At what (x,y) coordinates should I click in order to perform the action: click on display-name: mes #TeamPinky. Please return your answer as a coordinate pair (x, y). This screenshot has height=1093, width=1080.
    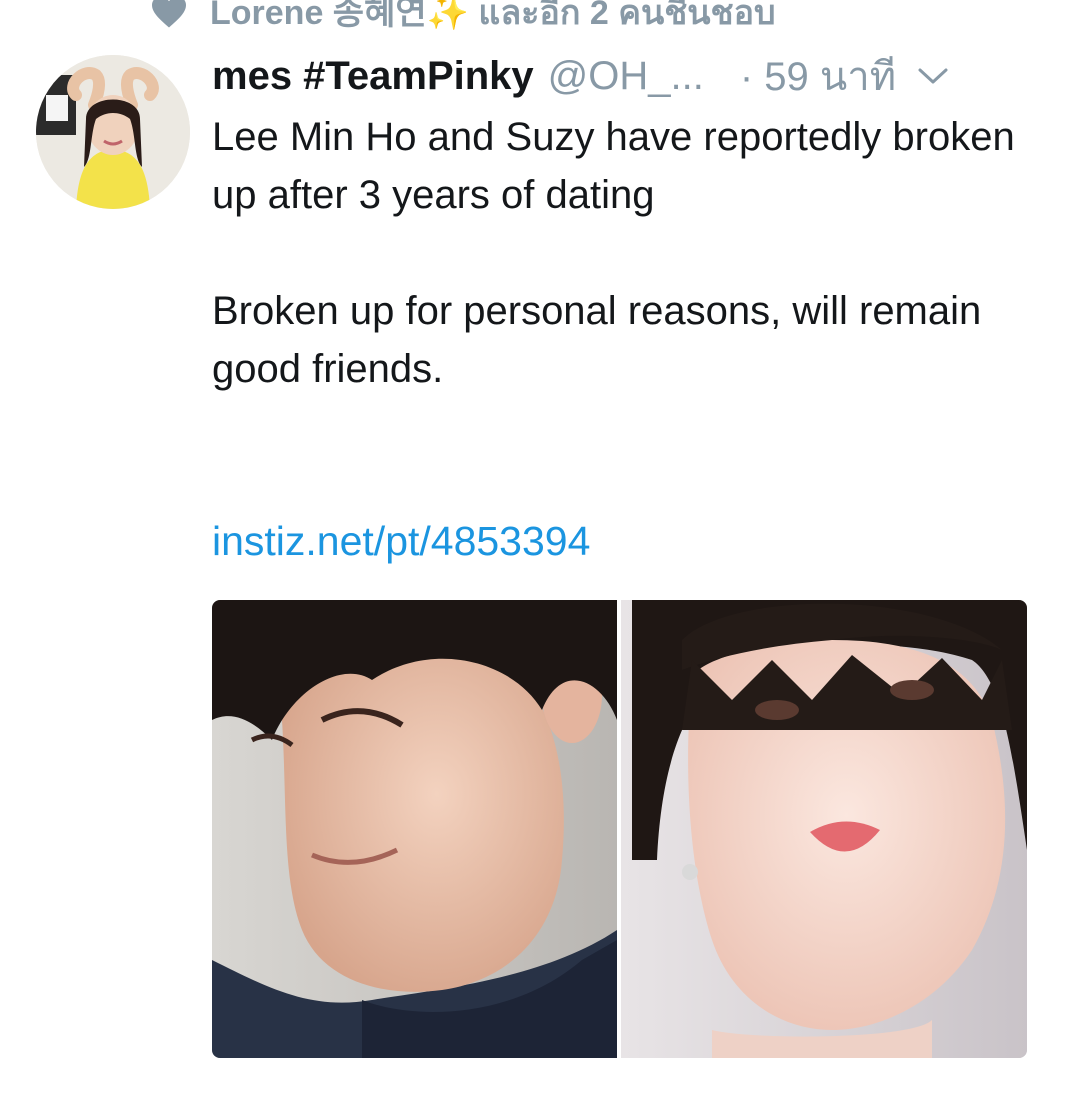
    Looking at the image, I should click on (373, 76).